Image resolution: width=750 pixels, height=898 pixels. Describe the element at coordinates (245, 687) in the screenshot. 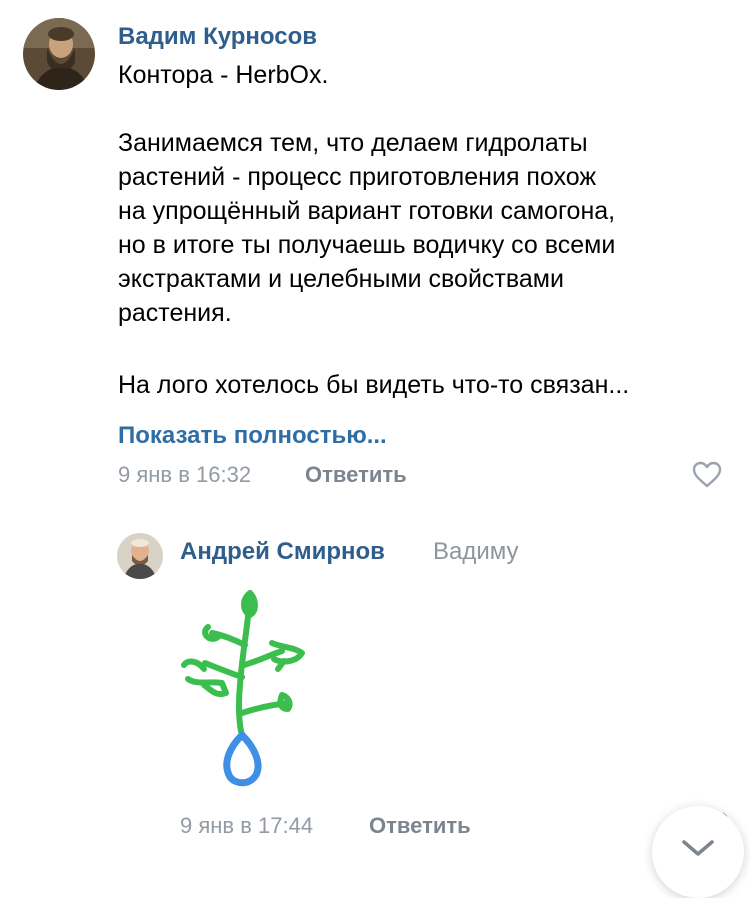

I see `plant-drawing-image` at that location.